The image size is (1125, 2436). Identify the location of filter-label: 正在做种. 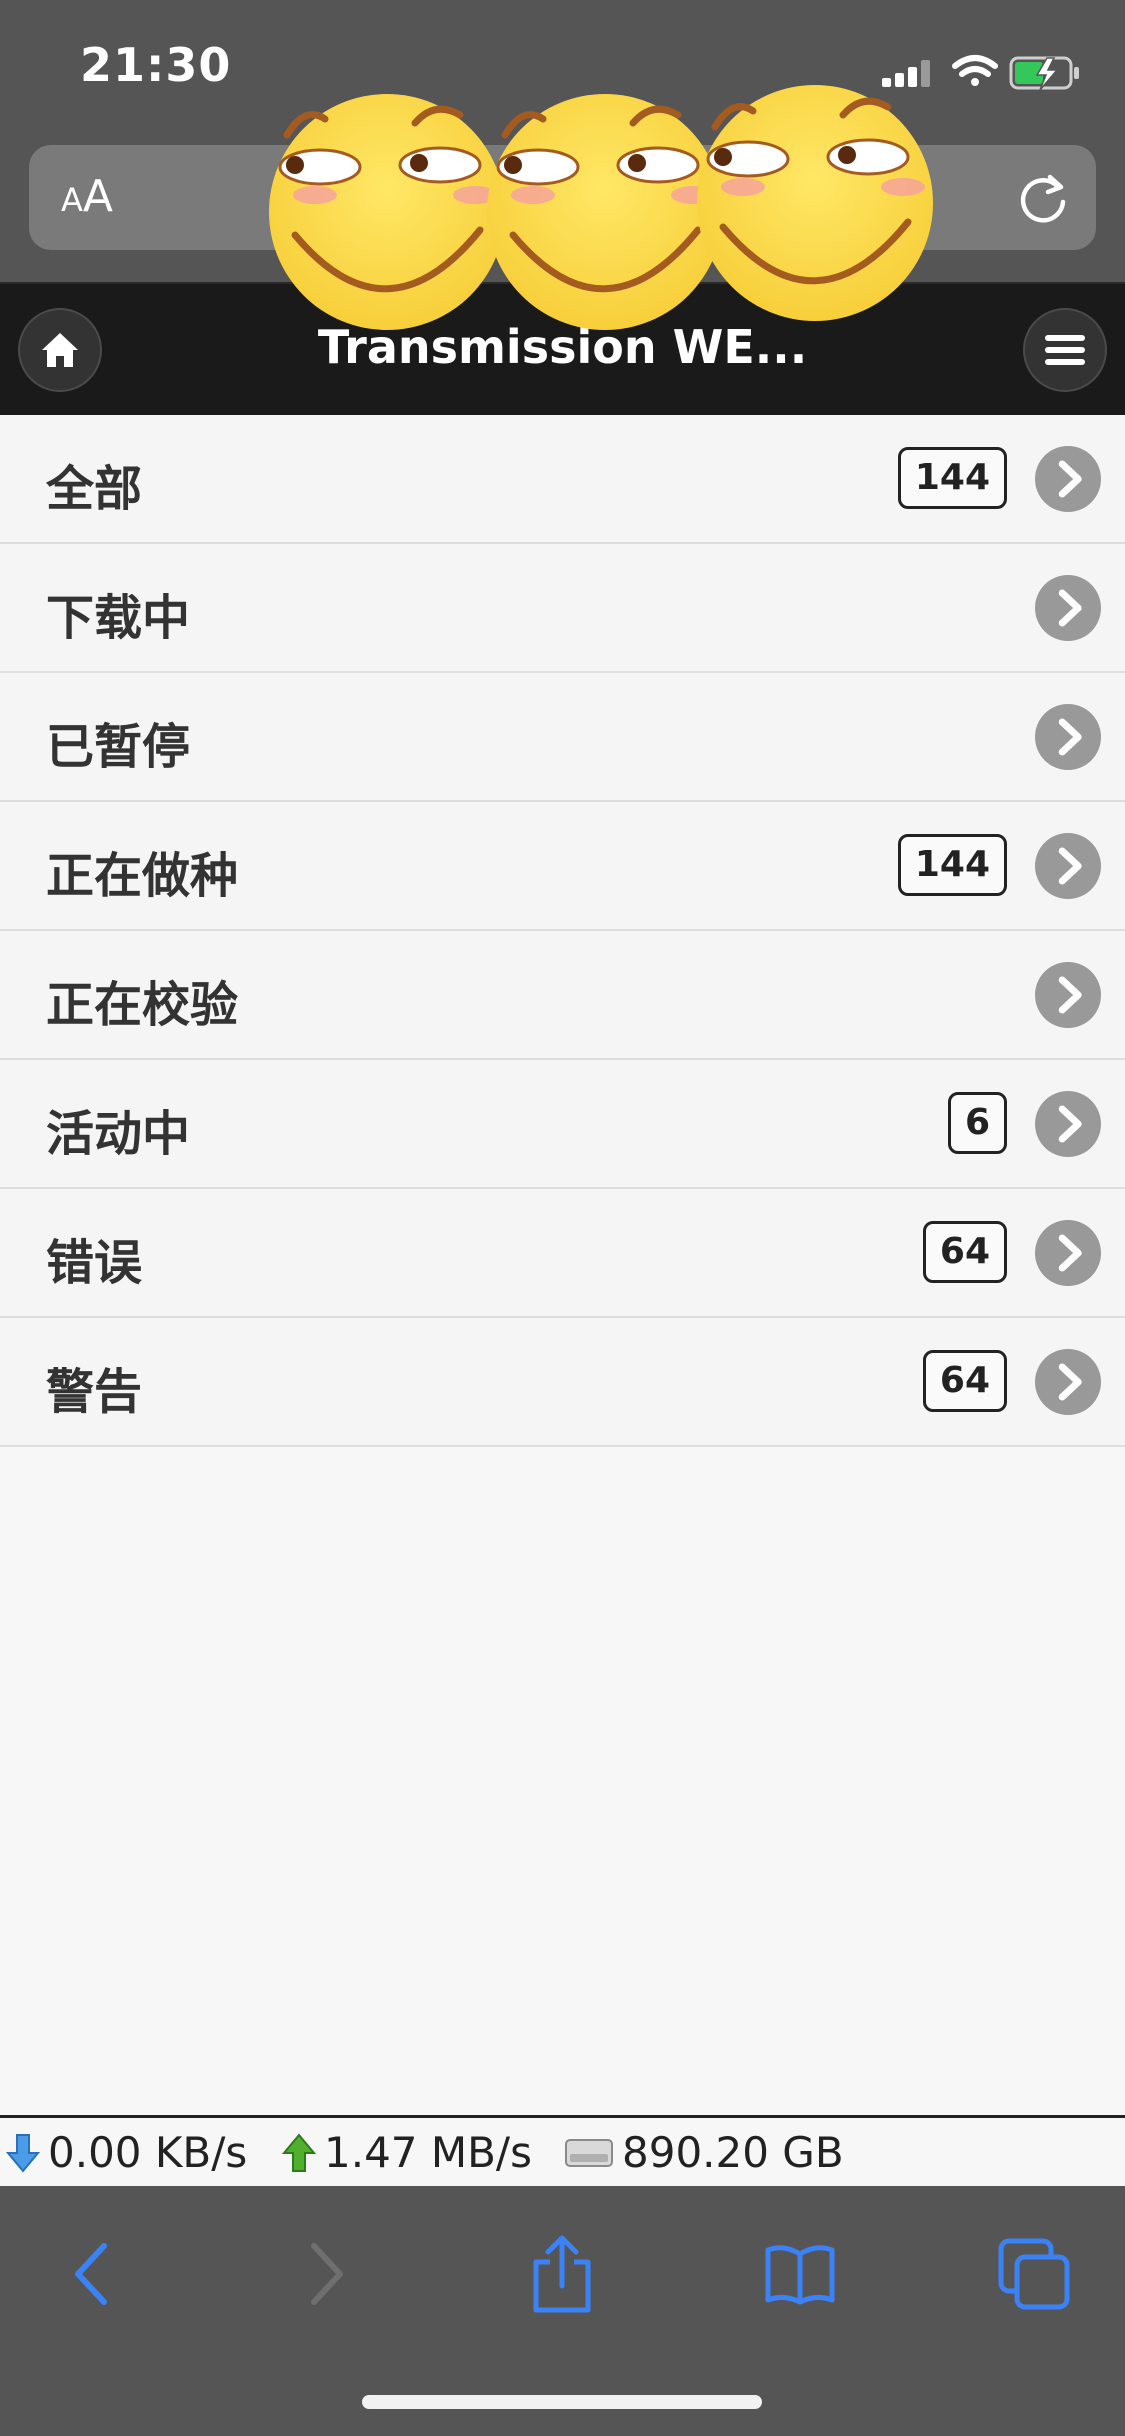
(142, 876).